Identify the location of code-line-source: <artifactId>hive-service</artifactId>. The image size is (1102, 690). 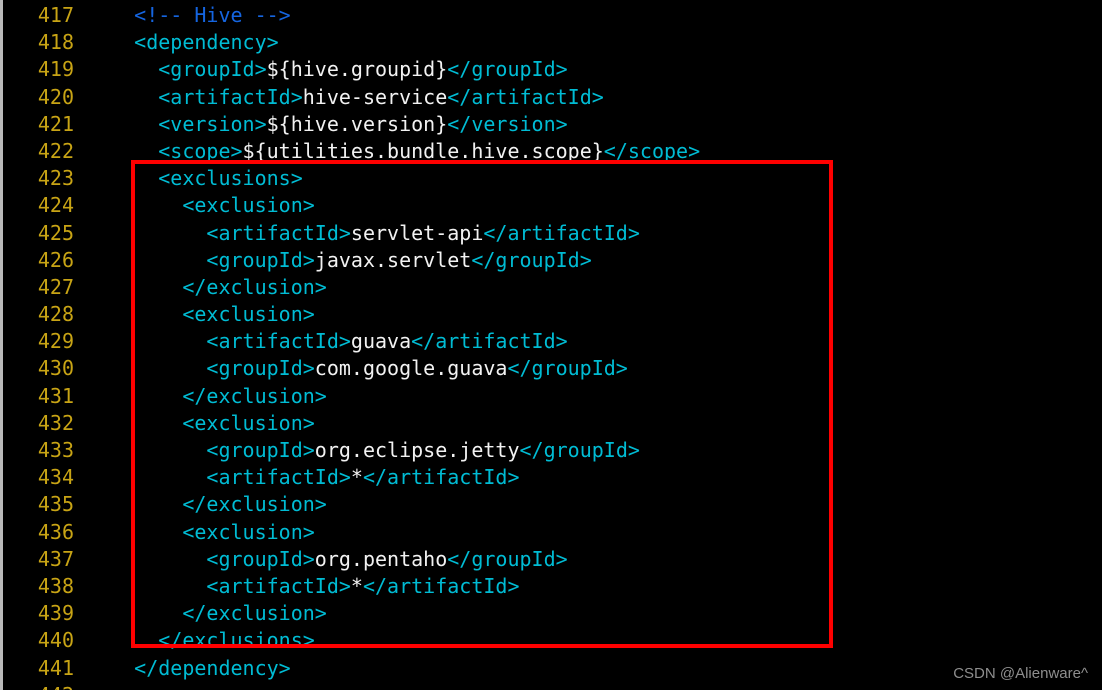
(345, 97).